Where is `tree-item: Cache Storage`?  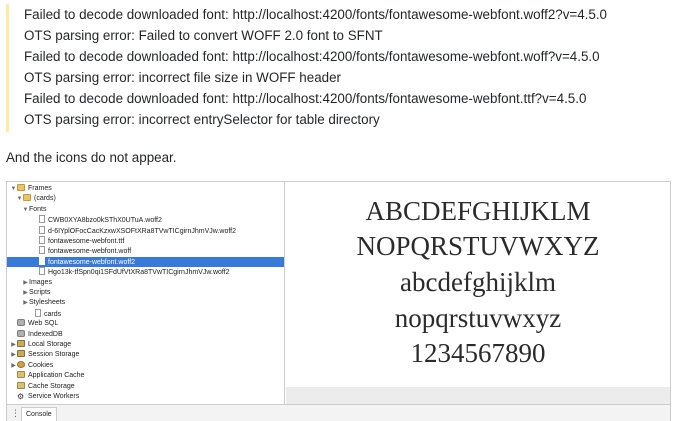
tree-item: Cache Storage is located at coordinates (145, 386).